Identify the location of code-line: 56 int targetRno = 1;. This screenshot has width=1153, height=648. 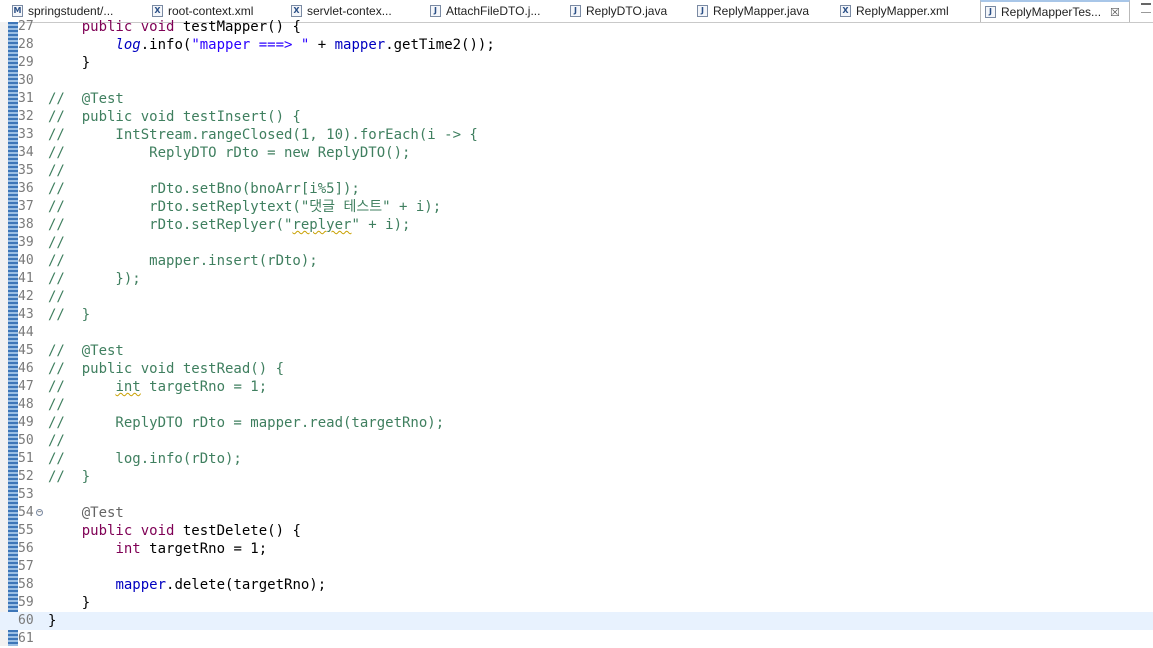
(576, 549).